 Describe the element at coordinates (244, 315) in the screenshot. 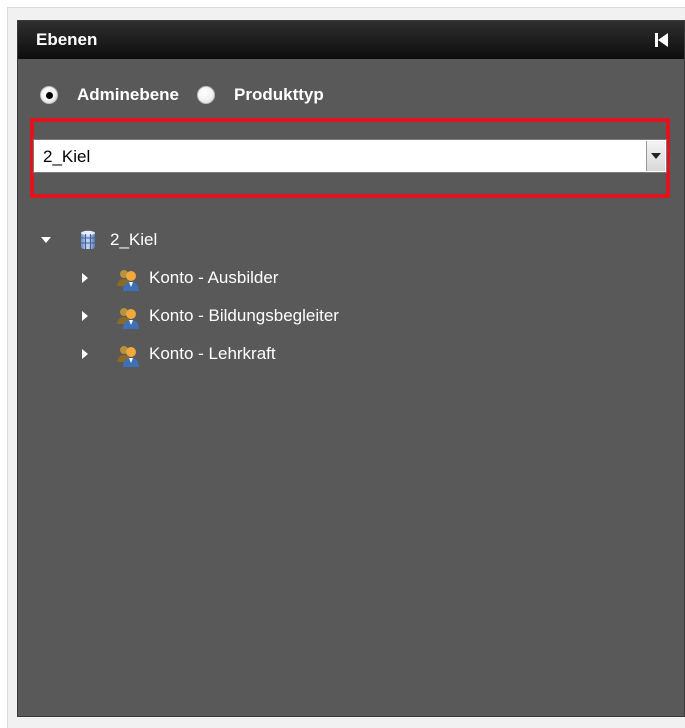

I see `tree-node-label: Konto - Bildungsbegleiter` at that location.